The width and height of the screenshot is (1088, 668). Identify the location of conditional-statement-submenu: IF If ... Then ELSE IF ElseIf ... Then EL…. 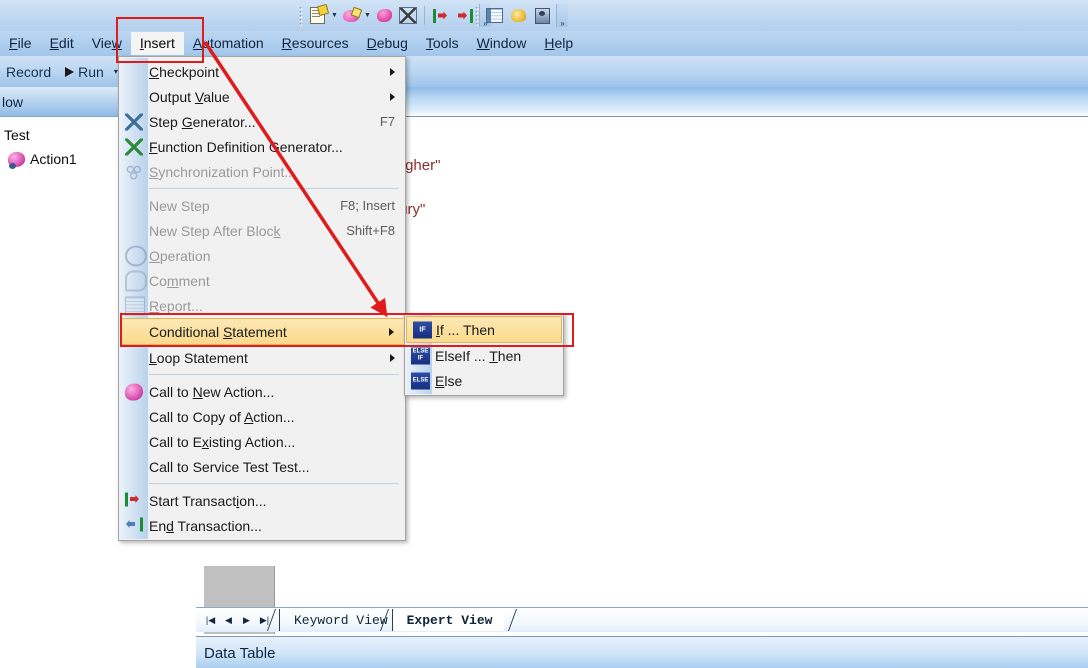
(484, 354).